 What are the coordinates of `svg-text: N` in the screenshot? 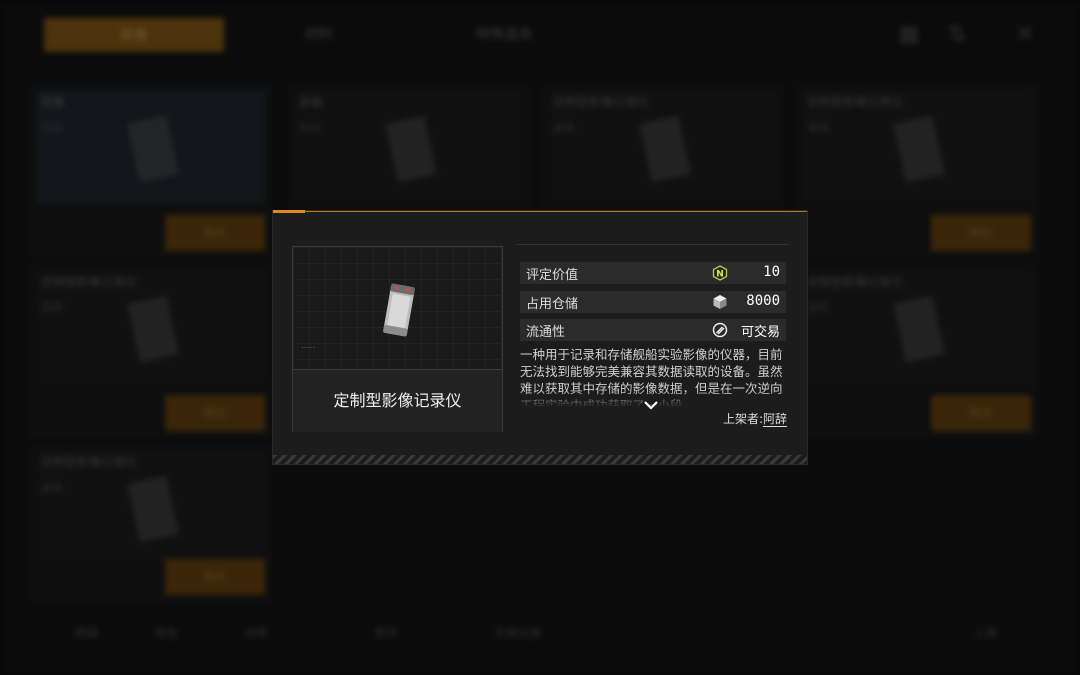 It's located at (720, 275).